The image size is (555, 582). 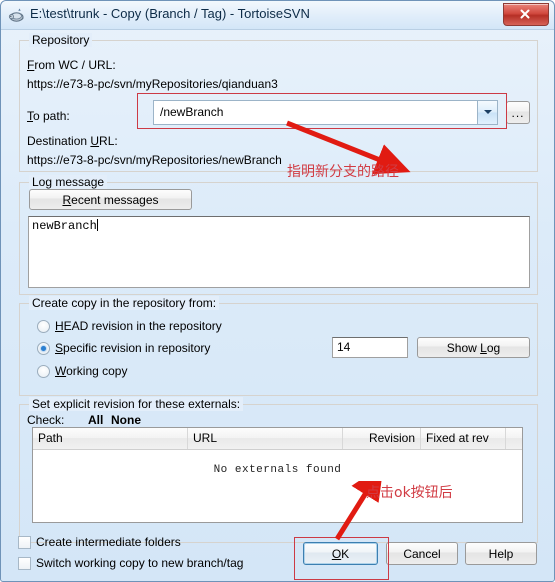 What do you see at coordinates (43, 348) in the screenshot?
I see `radio-specific-revision` at bounding box center [43, 348].